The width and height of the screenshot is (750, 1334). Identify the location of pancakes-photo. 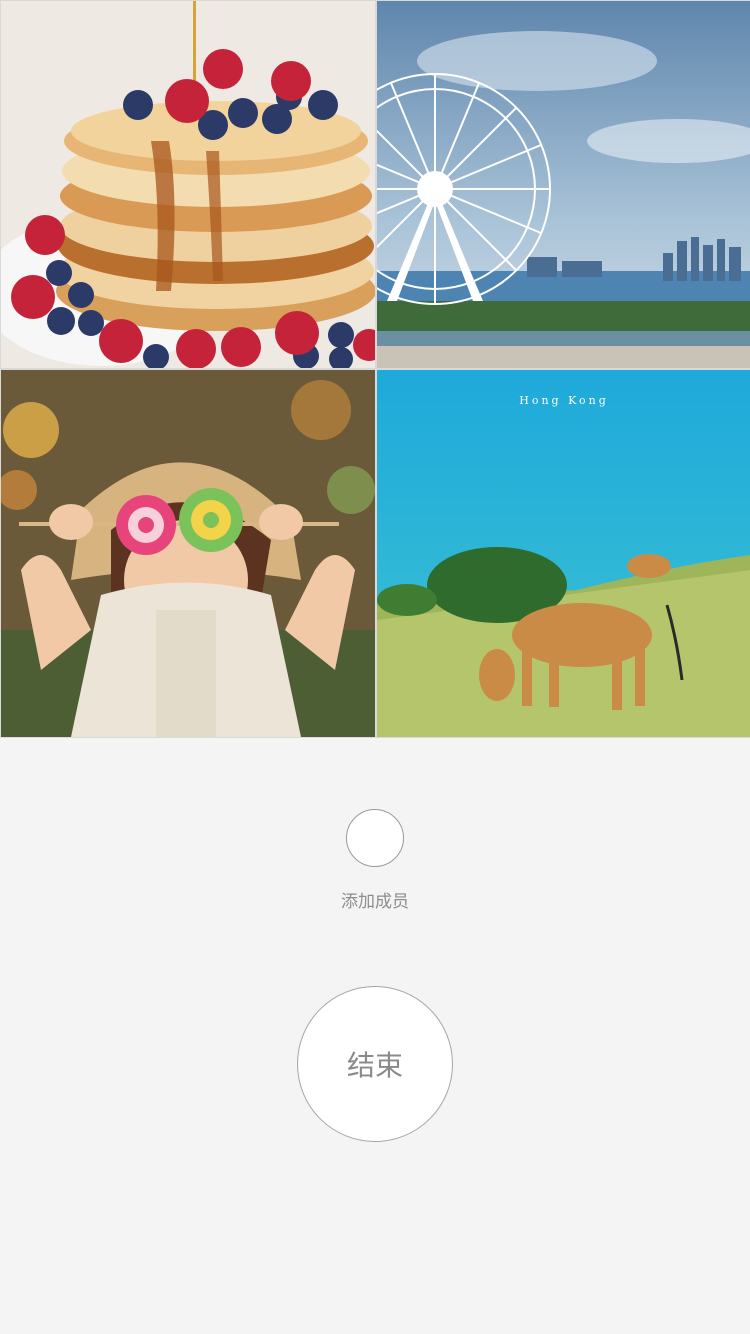
(188, 184).